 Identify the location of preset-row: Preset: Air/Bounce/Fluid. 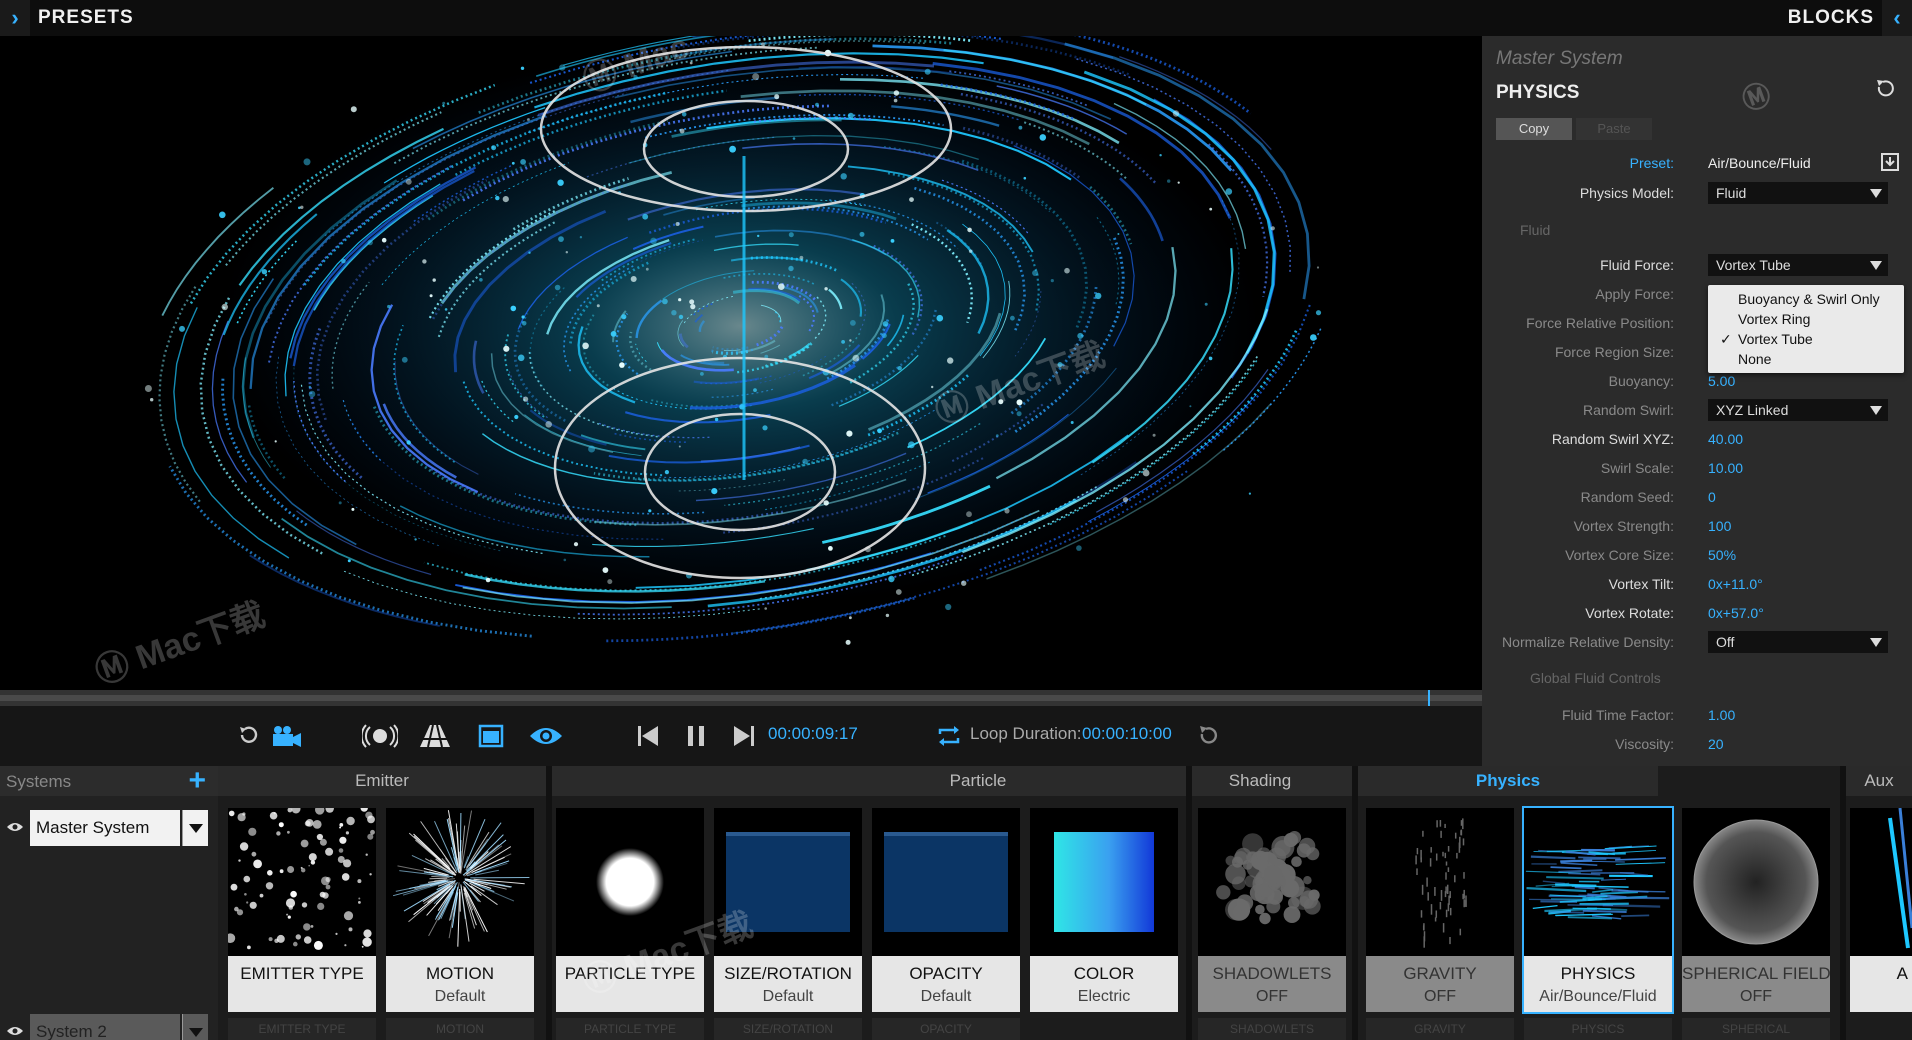
(1697, 164).